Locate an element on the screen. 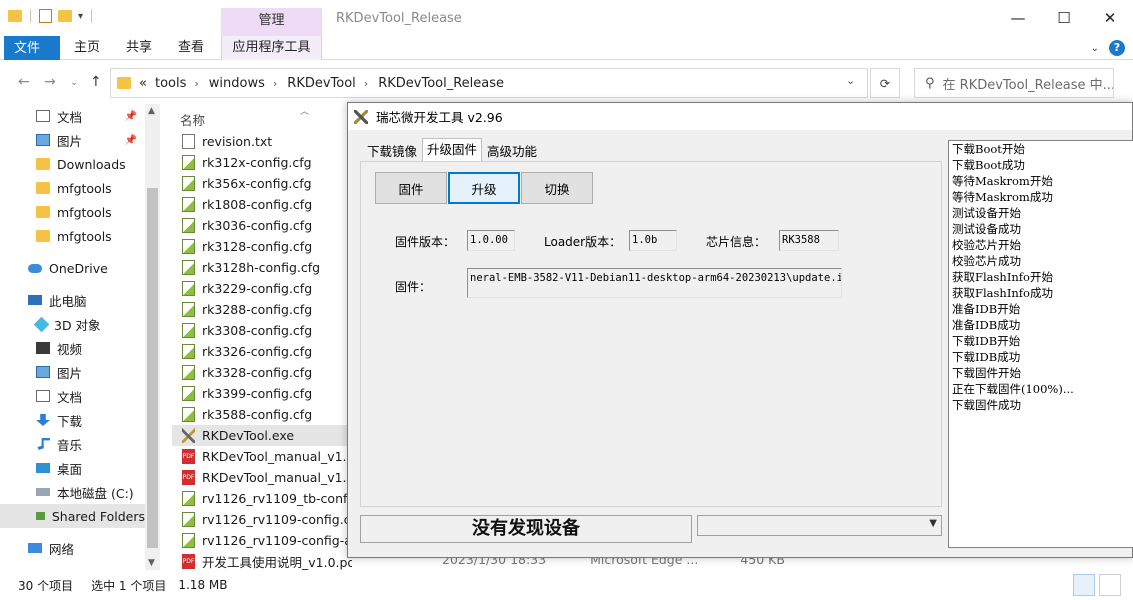 The height and width of the screenshot is (600, 1133). file-row: rk3229-config.cfg is located at coordinates (262, 288).